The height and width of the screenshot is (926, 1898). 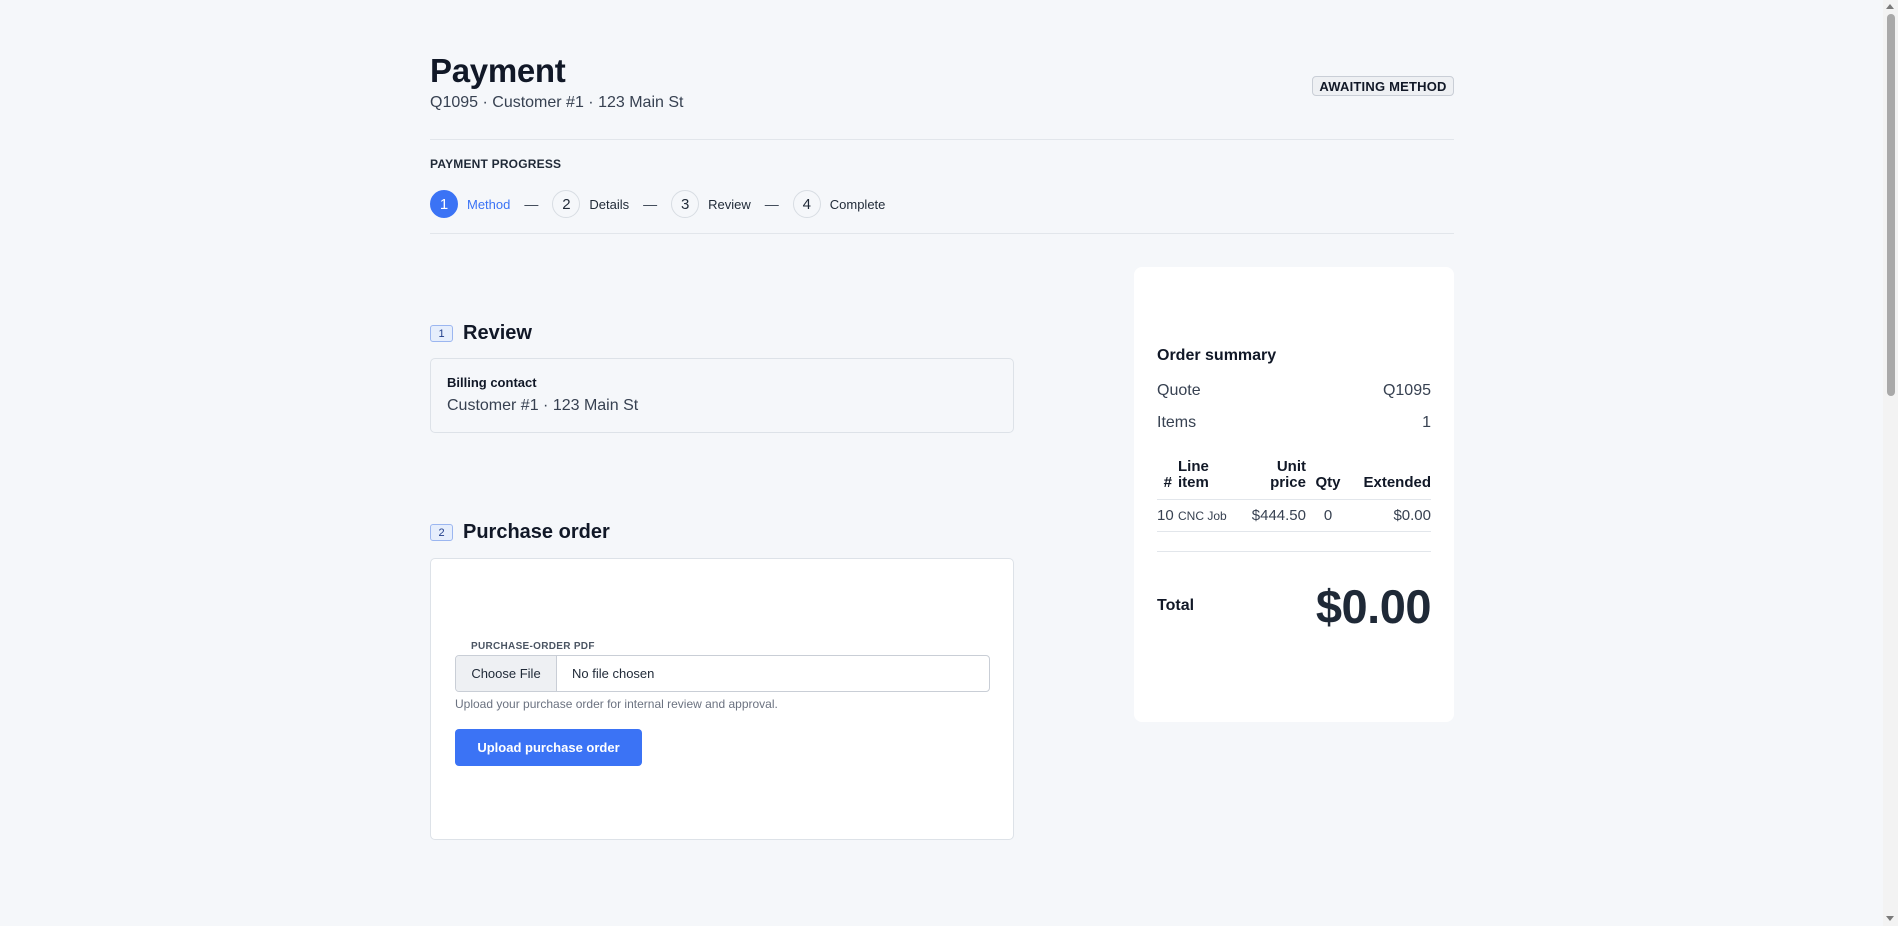 What do you see at coordinates (1166, 515) in the screenshot?
I see `line-number-cell: 10` at bounding box center [1166, 515].